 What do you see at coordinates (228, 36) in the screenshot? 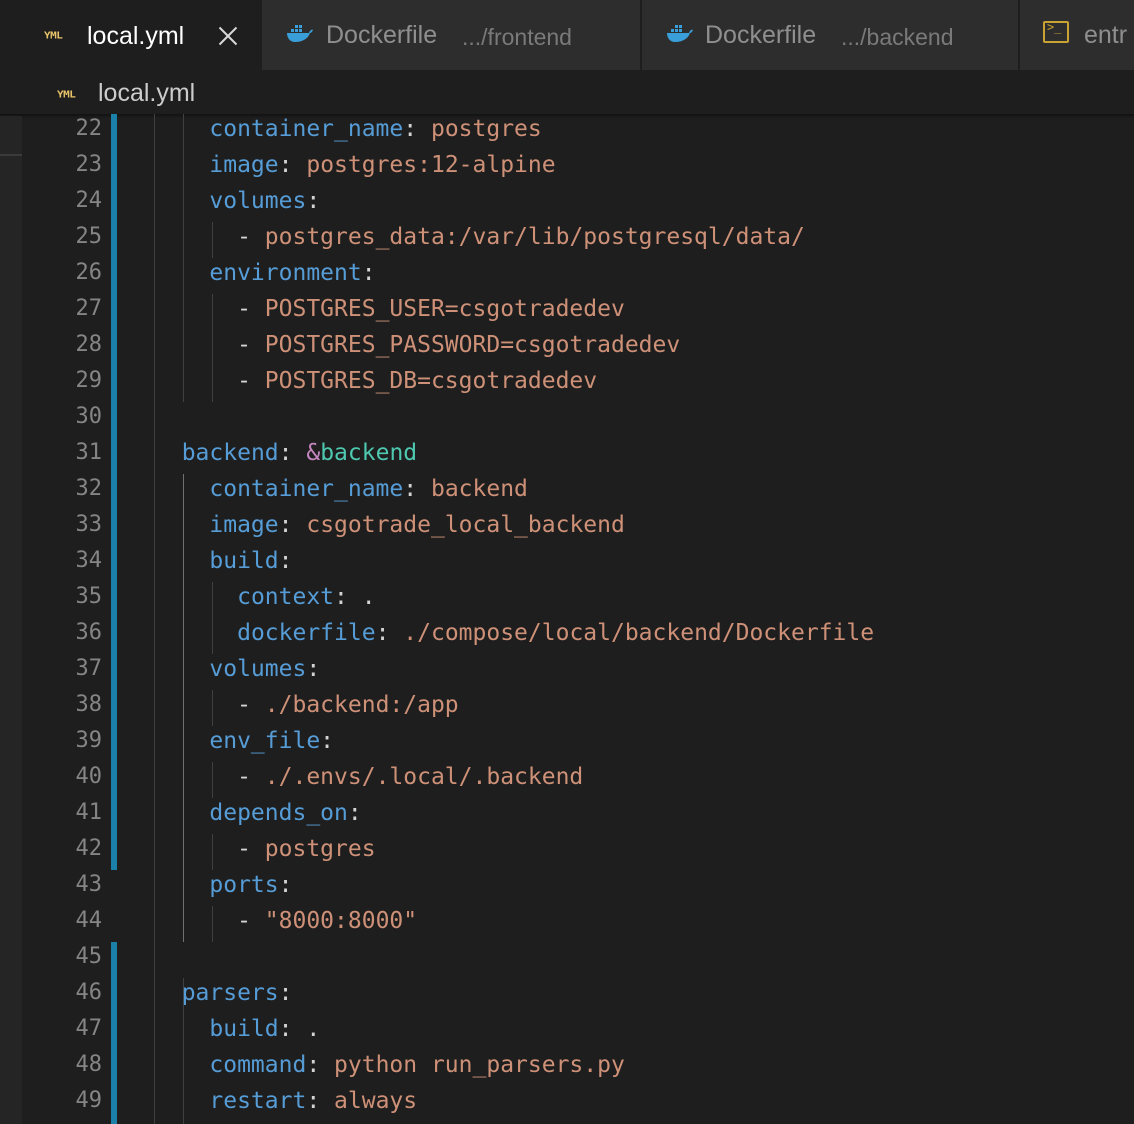
I see `close-icon` at bounding box center [228, 36].